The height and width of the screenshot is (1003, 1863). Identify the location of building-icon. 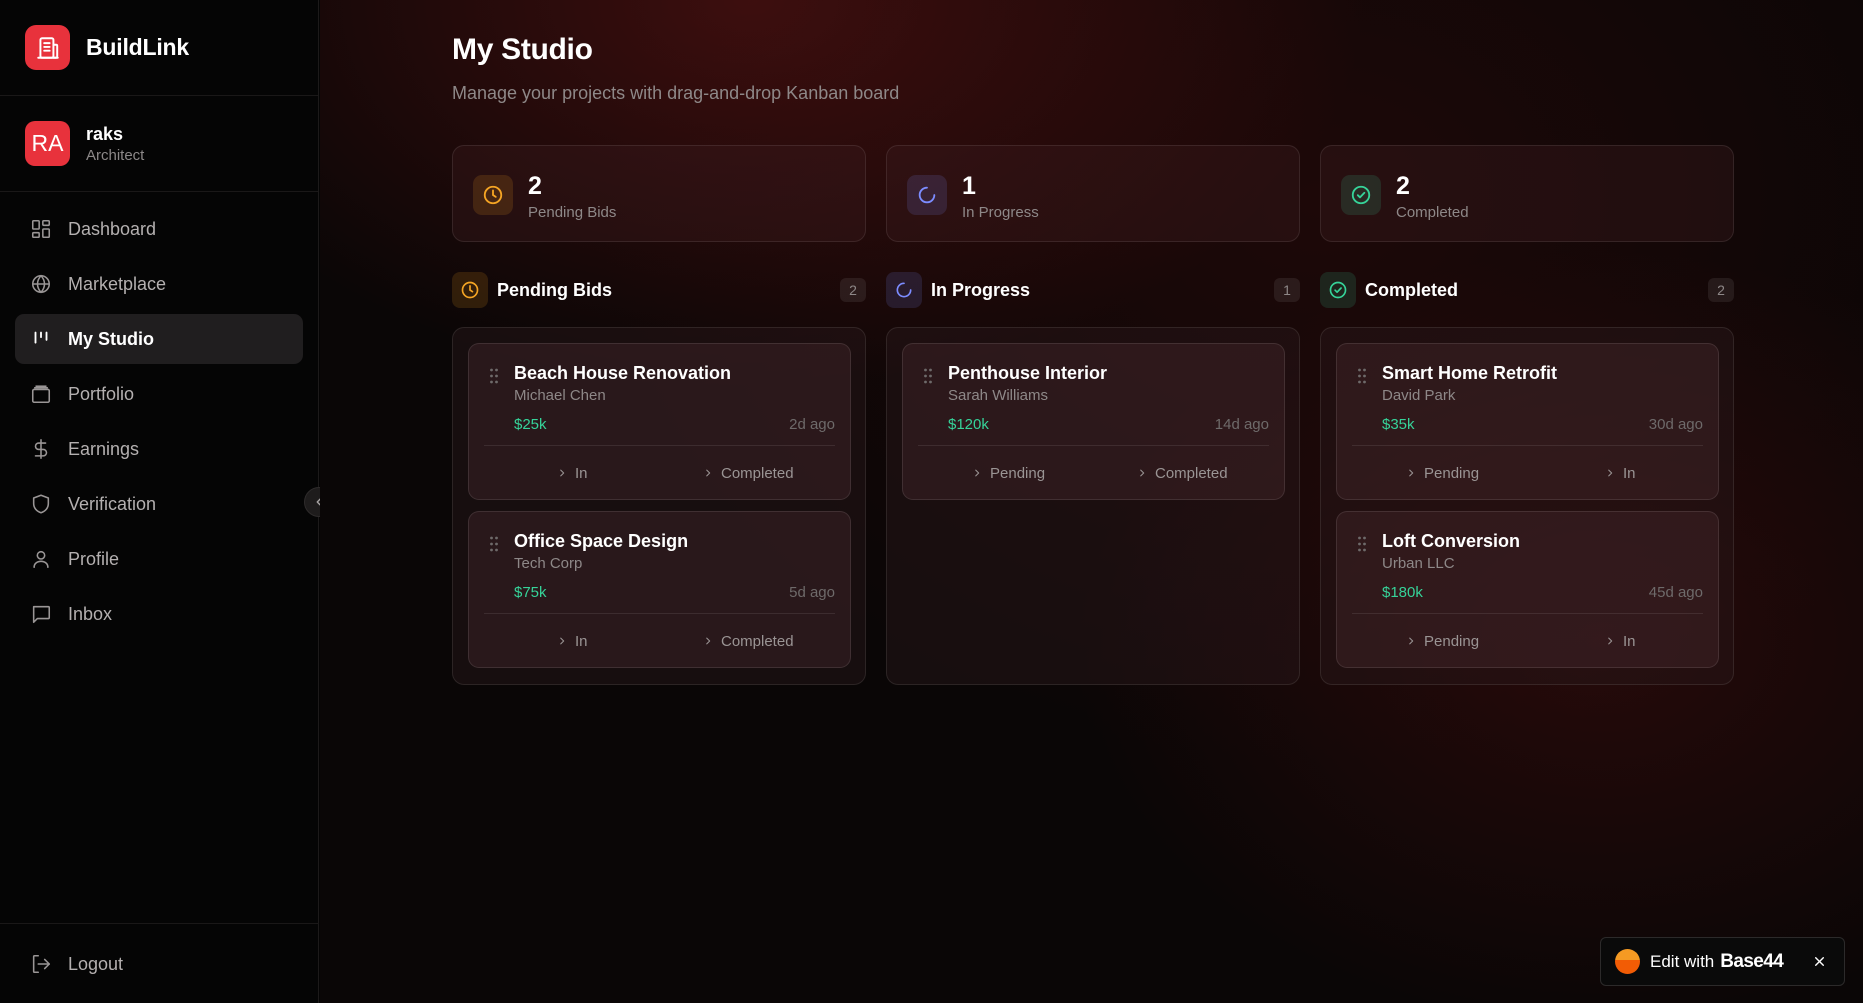
(47, 47).